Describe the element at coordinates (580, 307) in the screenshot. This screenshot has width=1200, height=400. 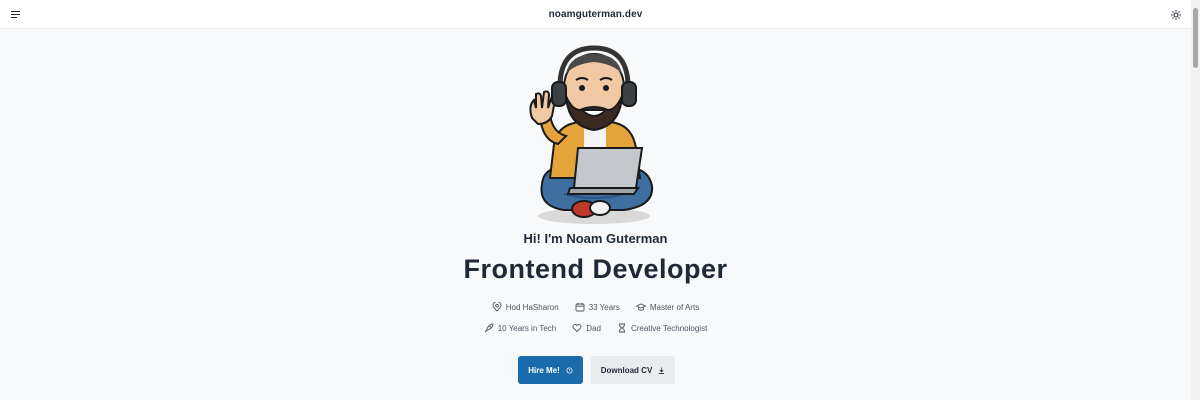
I see `calendar-icon` at that location.